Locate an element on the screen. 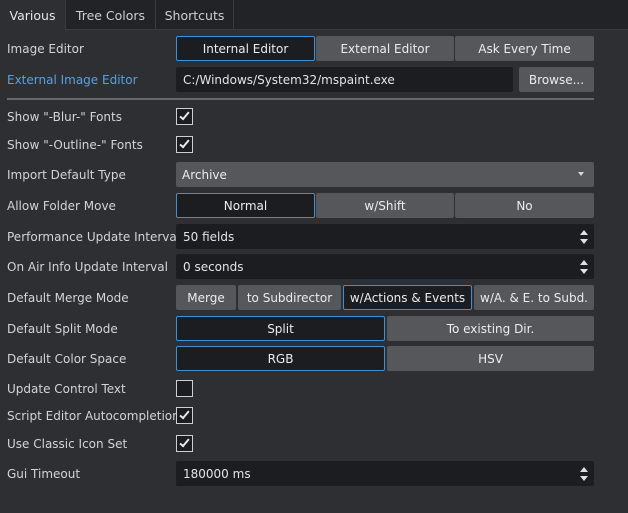 The image size is (628, 513). allow-folder-move-row: Allow Folder Move Normal w/Shift No is located at coordinates (300, 205).